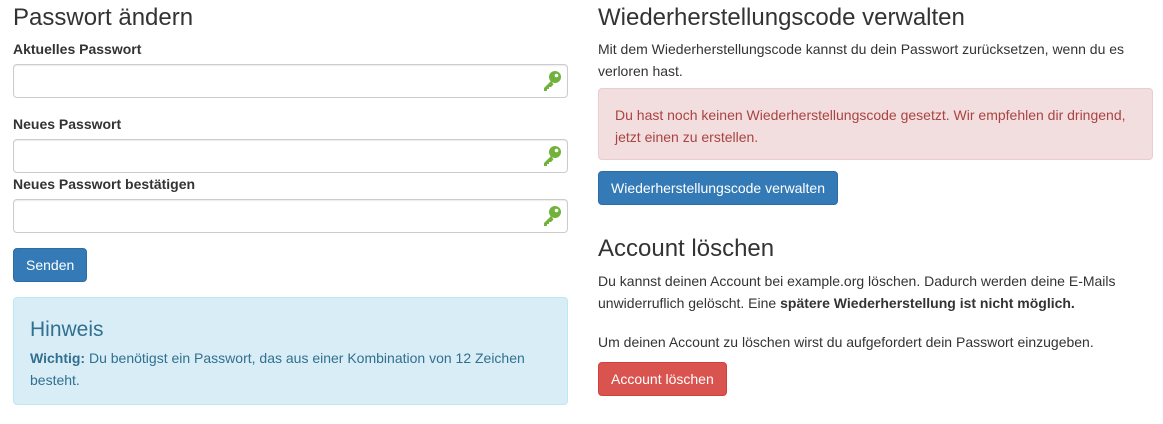  I want to click on delete-account-title: Account löschen, so click(686, 248).